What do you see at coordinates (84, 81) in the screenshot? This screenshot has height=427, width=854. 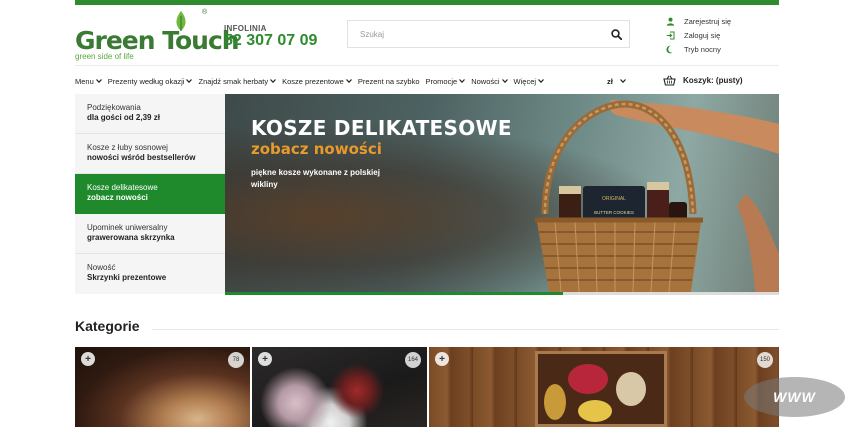 I see `nav-label: Menu` at bounding box center [84, 81].